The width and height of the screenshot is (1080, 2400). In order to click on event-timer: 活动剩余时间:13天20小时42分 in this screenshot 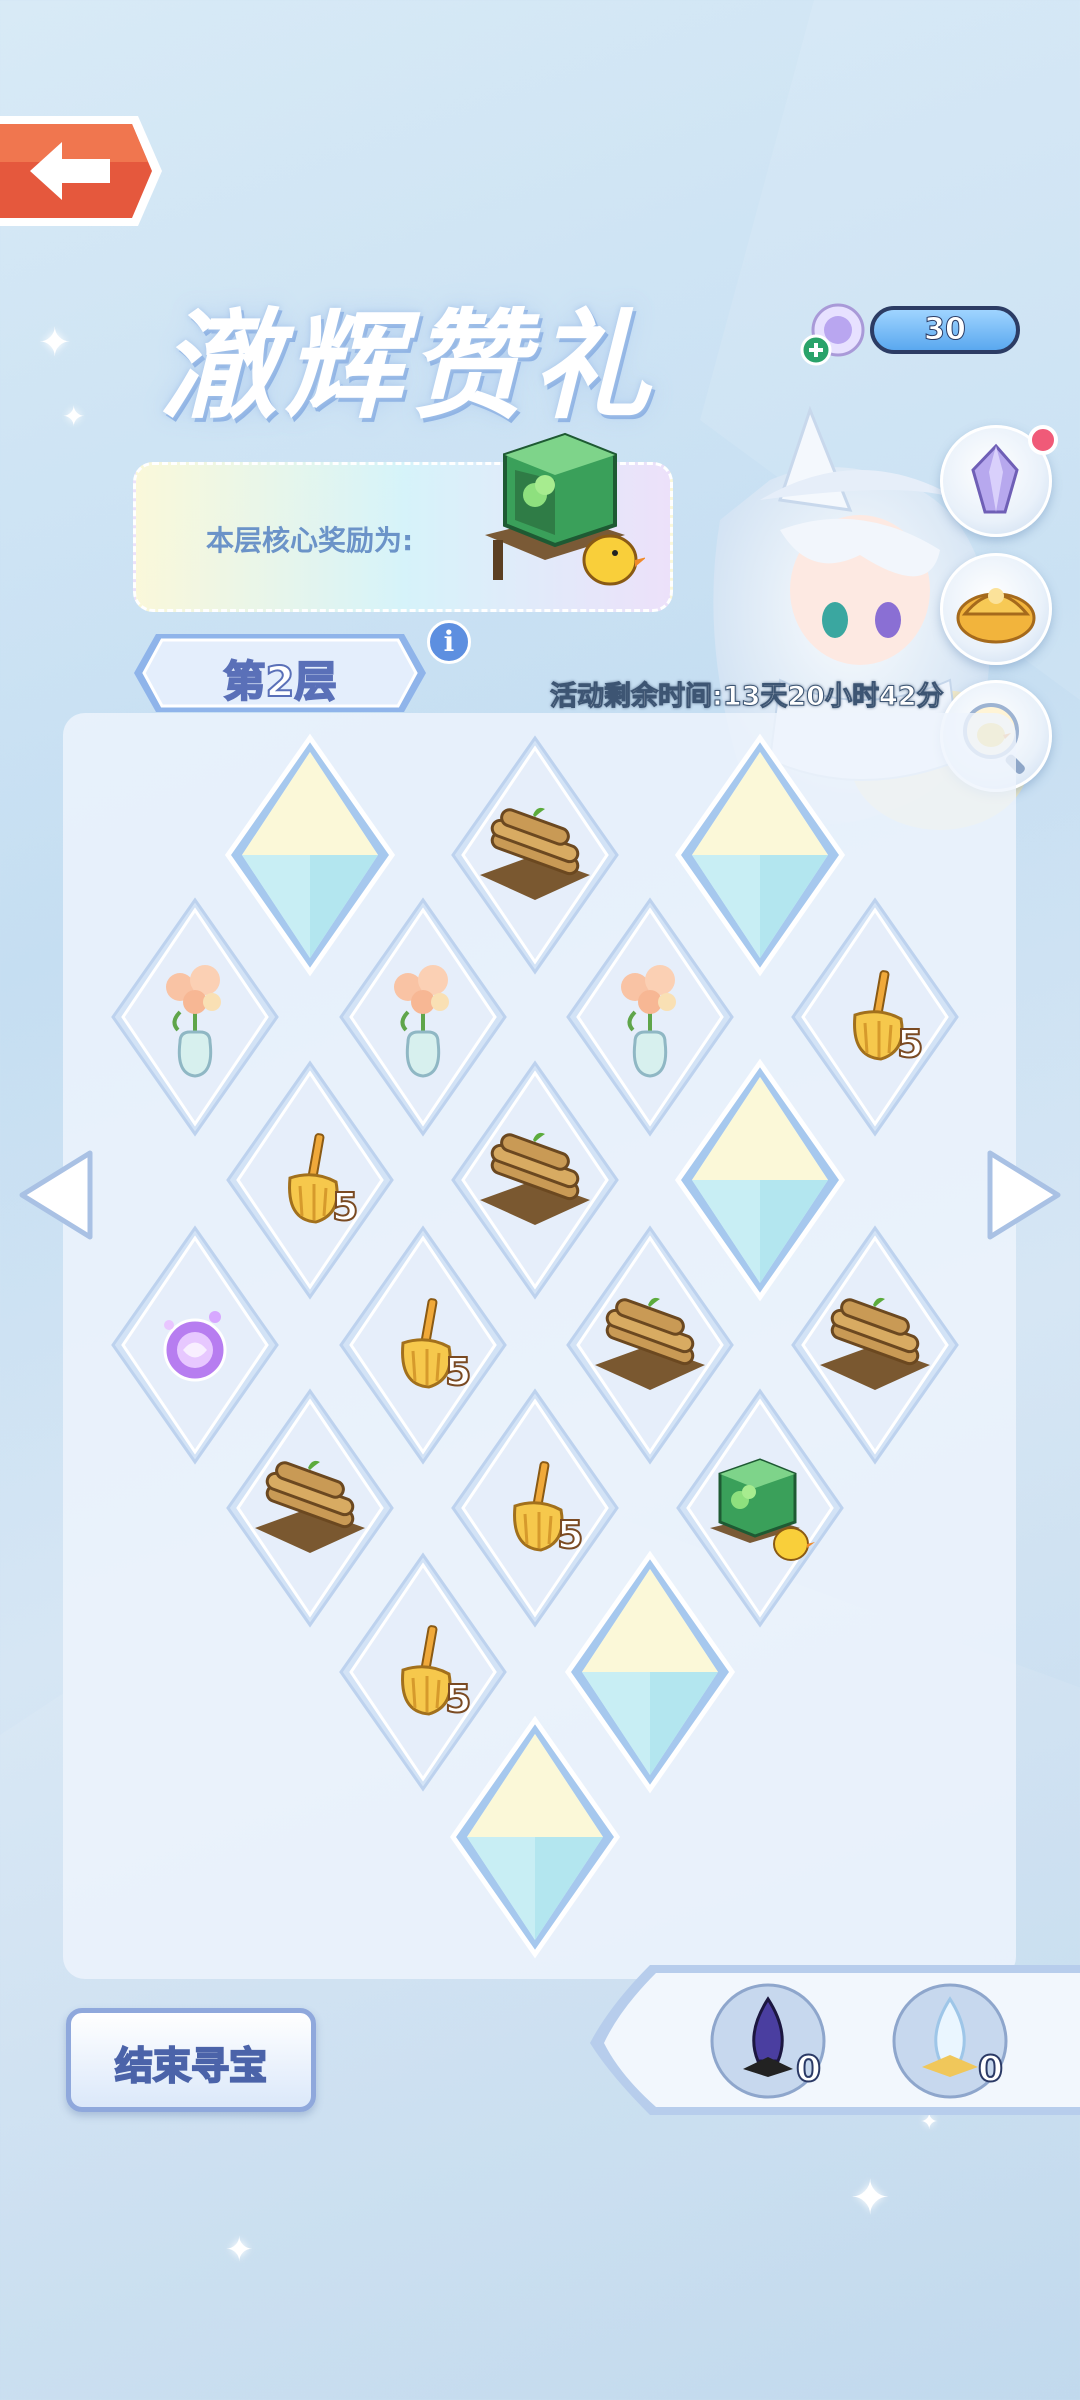, I will do `click(747, 697)`.